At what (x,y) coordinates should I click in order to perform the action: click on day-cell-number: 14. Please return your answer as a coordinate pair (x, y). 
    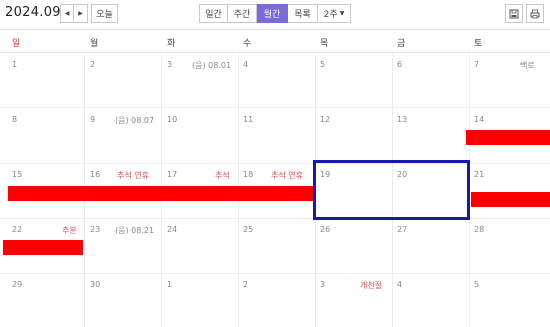
    Looking at the image, I should click on (479, 119).